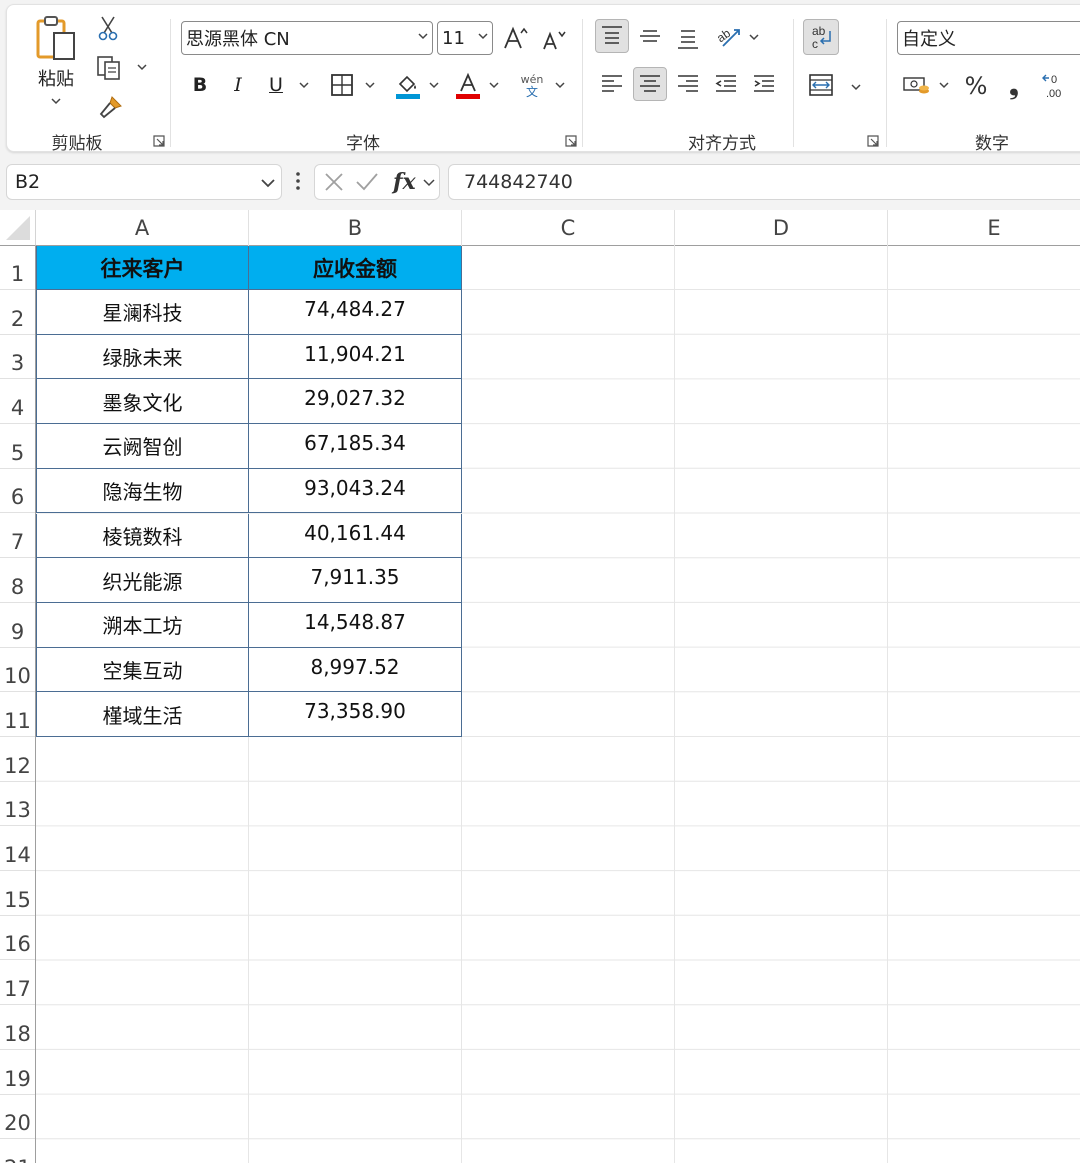 The image size is (1080, 1163). Describe the element at coordinates (688, 38) in the screenshot. I see `align-bottom-button` at that location.